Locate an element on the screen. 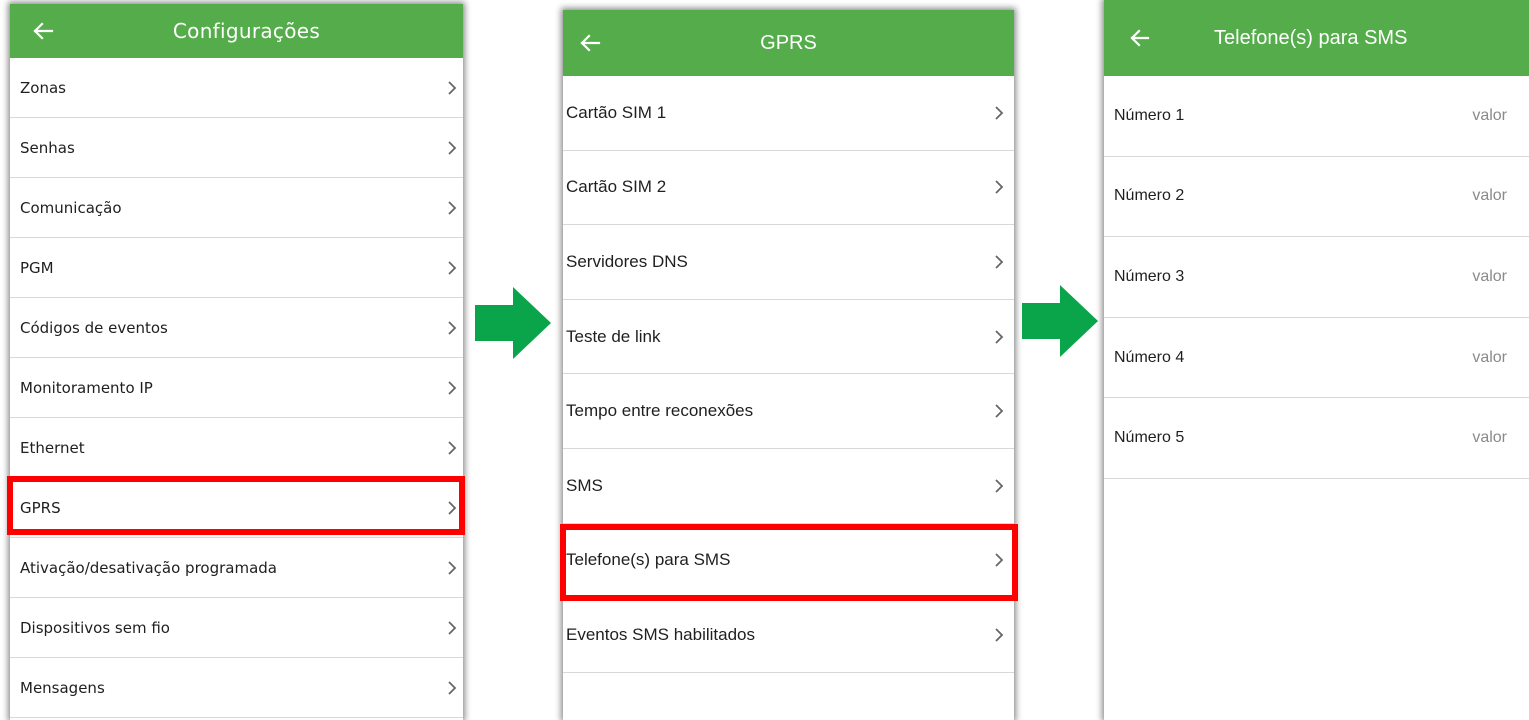 The image size is (1529, 720). gprs-item-cartao-sim-2: Cartão SIM 2 is located at coordinates (788, 188).